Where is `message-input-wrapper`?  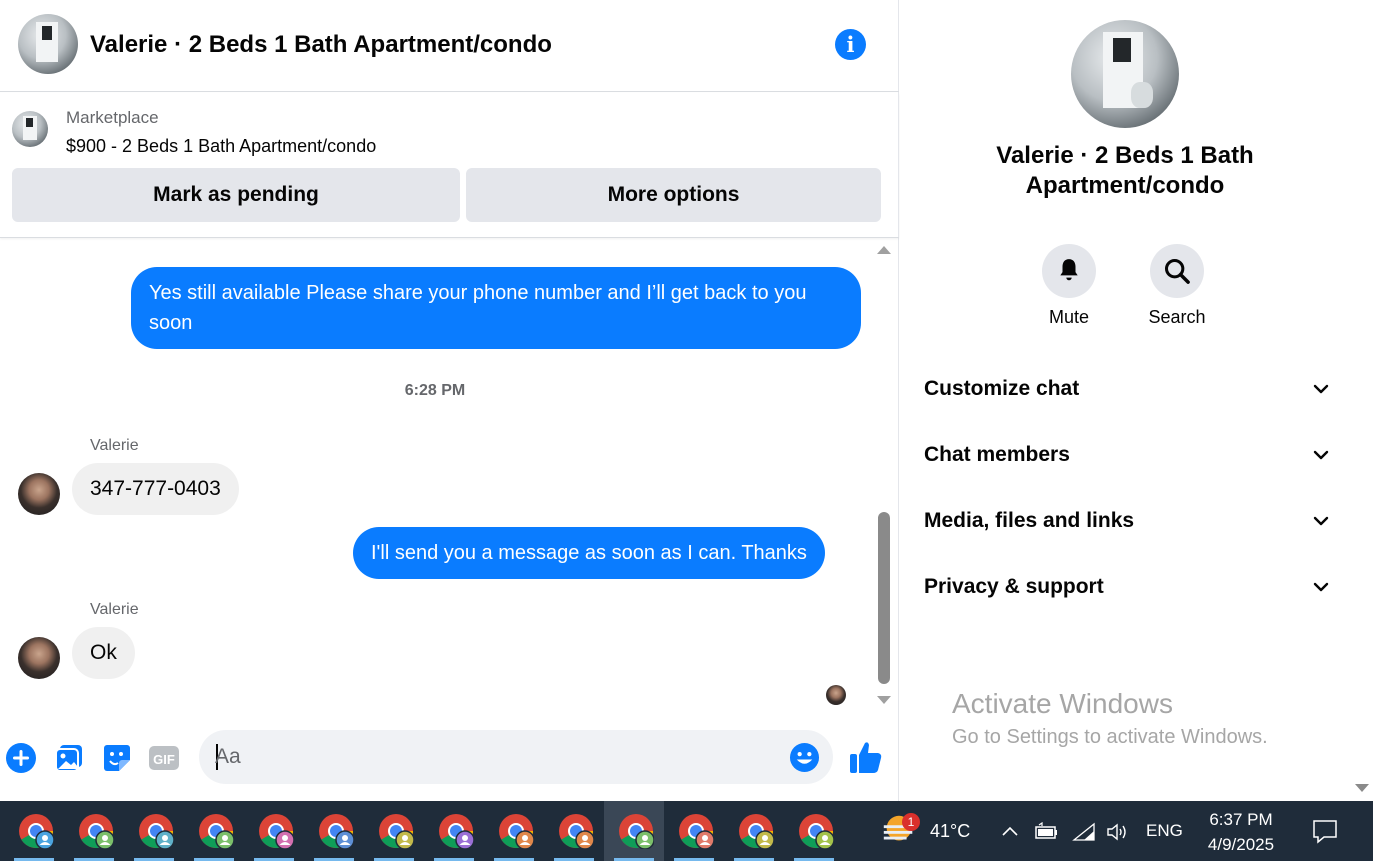
message-input-wrapper is located at coordinates (516, 757).